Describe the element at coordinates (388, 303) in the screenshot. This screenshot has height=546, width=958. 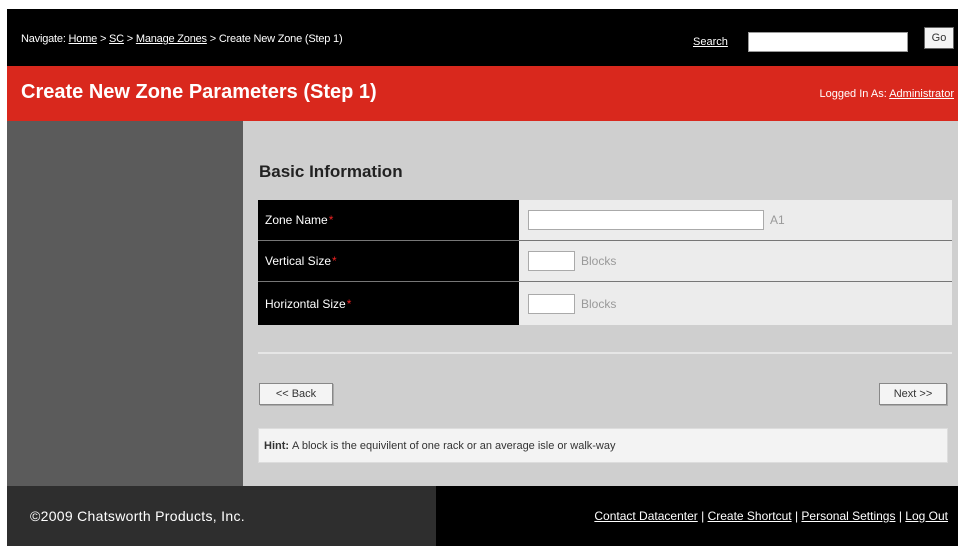
I see `horizontal-size-label: Horizontal Size *` at that location.